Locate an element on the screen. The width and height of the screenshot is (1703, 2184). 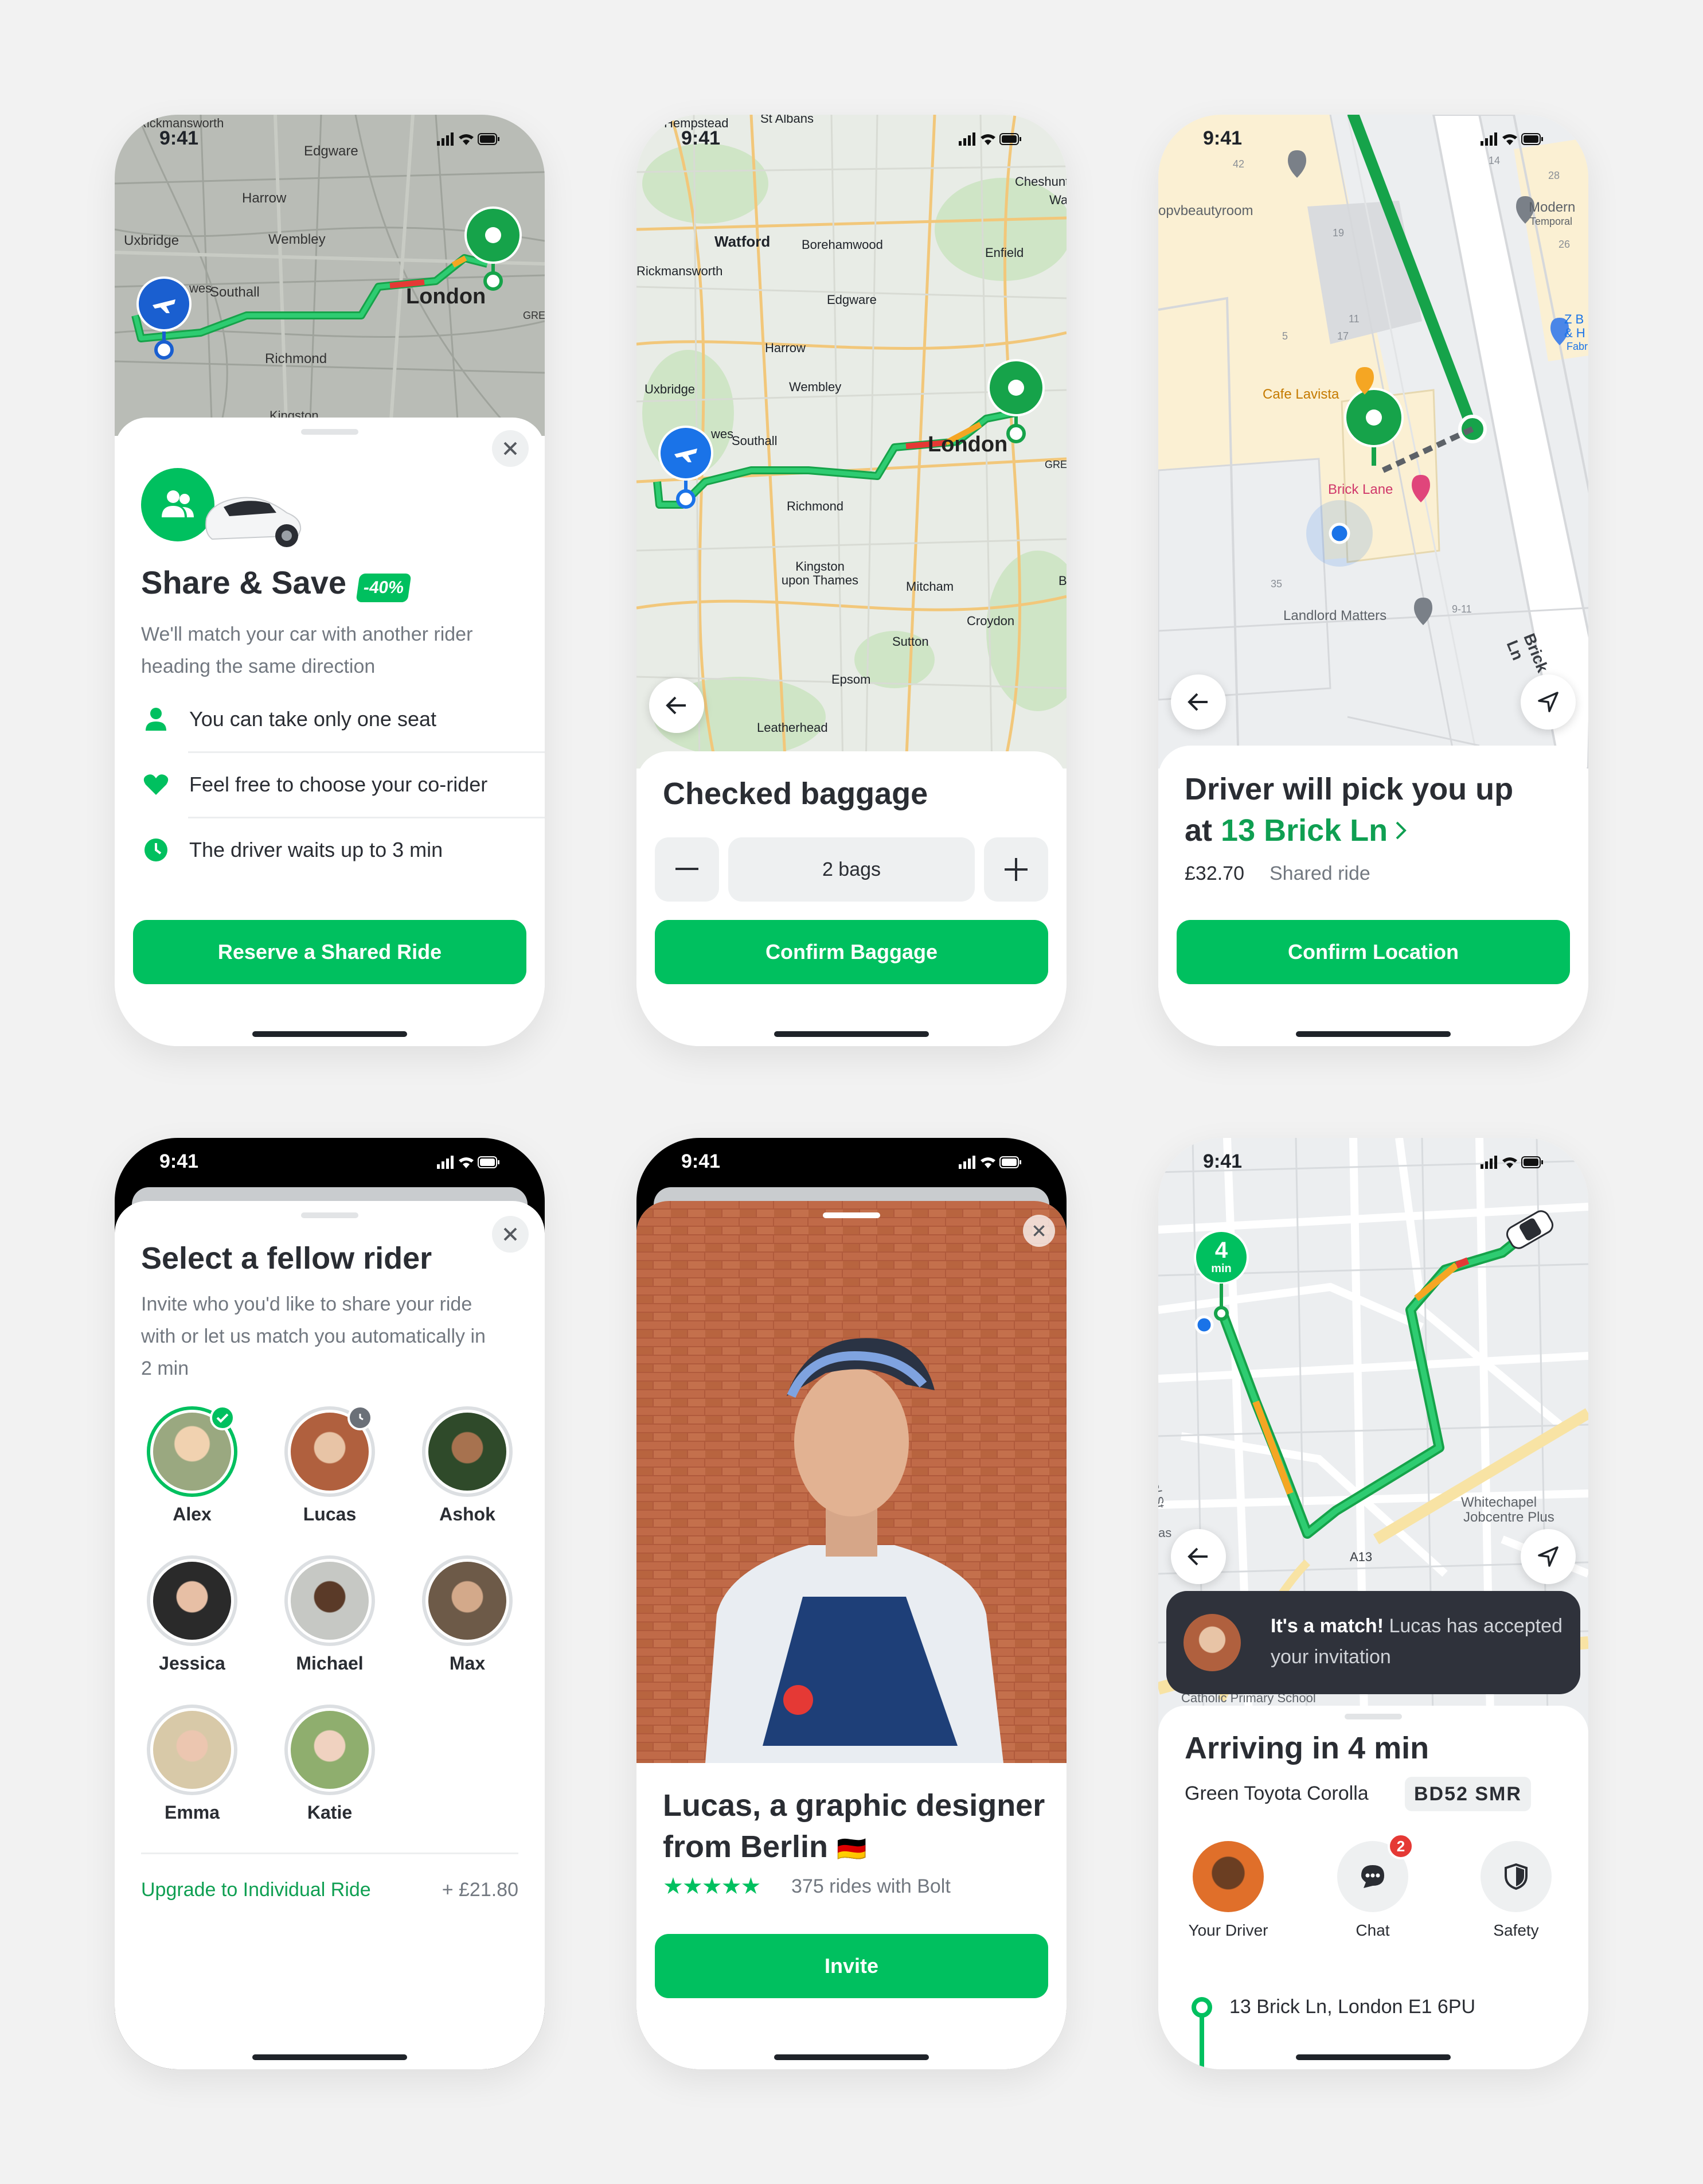
sheet-title: Checked baggage is located at coordinates (795, 794).